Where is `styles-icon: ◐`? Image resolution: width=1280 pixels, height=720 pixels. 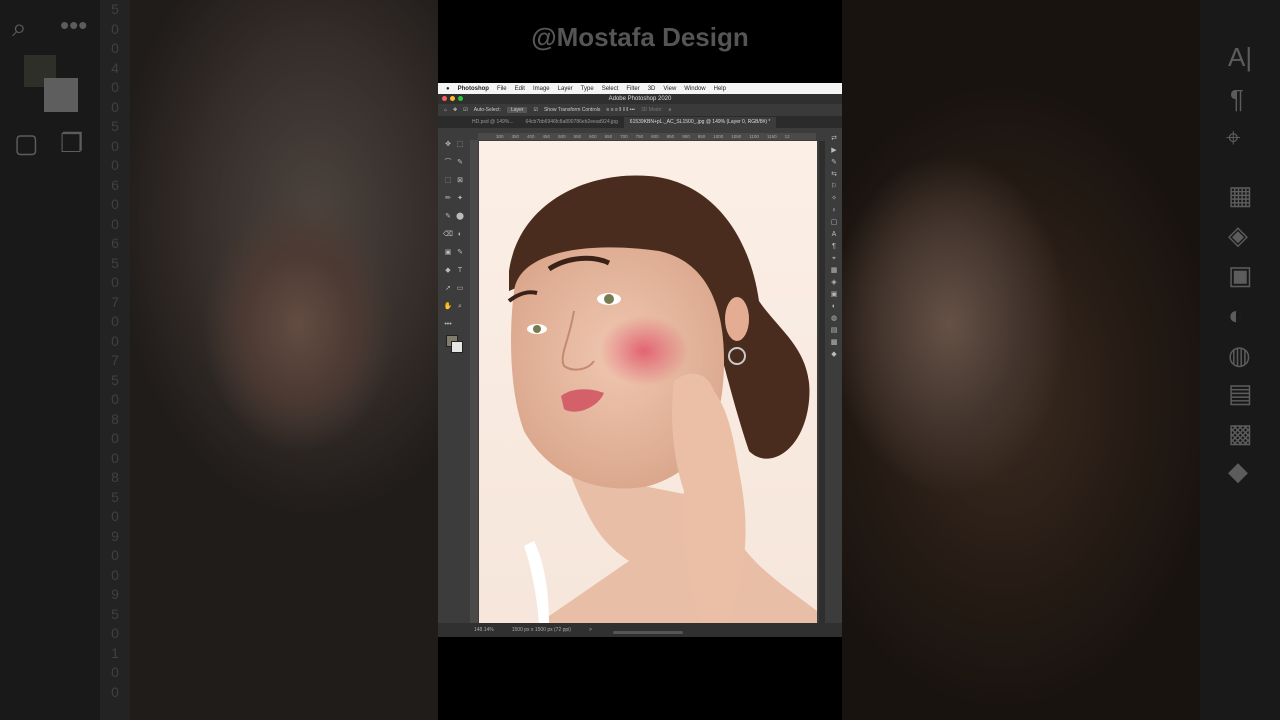 styles-icon: ◐ is located at coordinates (834, 307).